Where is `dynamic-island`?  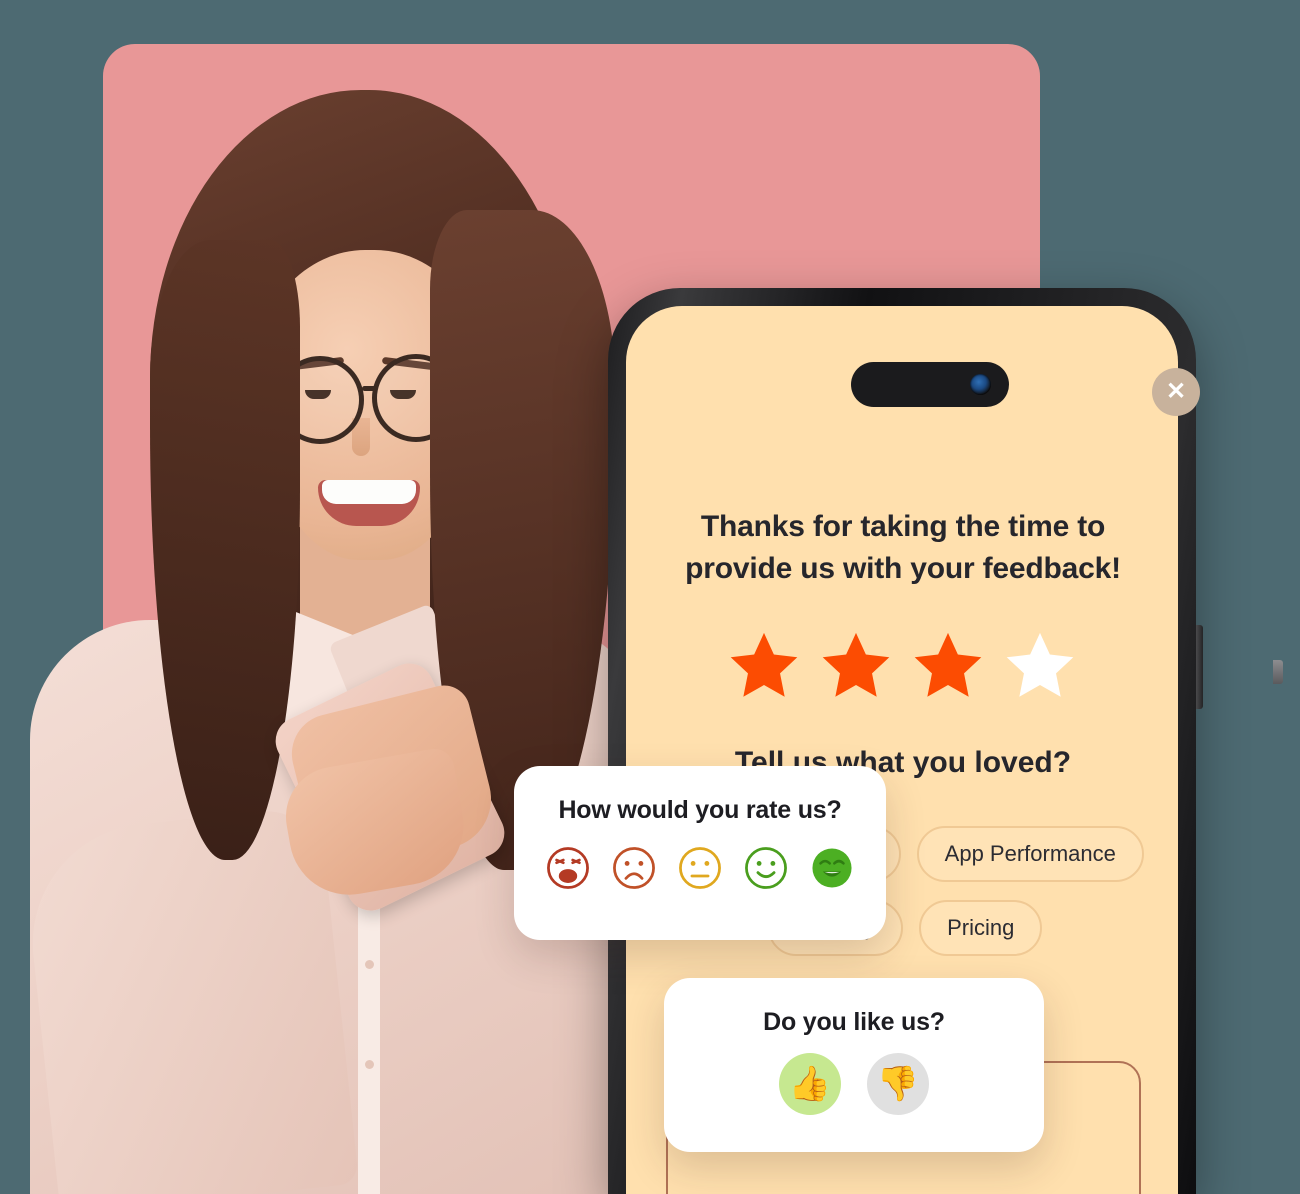
dynamic-island is located at coordinates (930, 384).